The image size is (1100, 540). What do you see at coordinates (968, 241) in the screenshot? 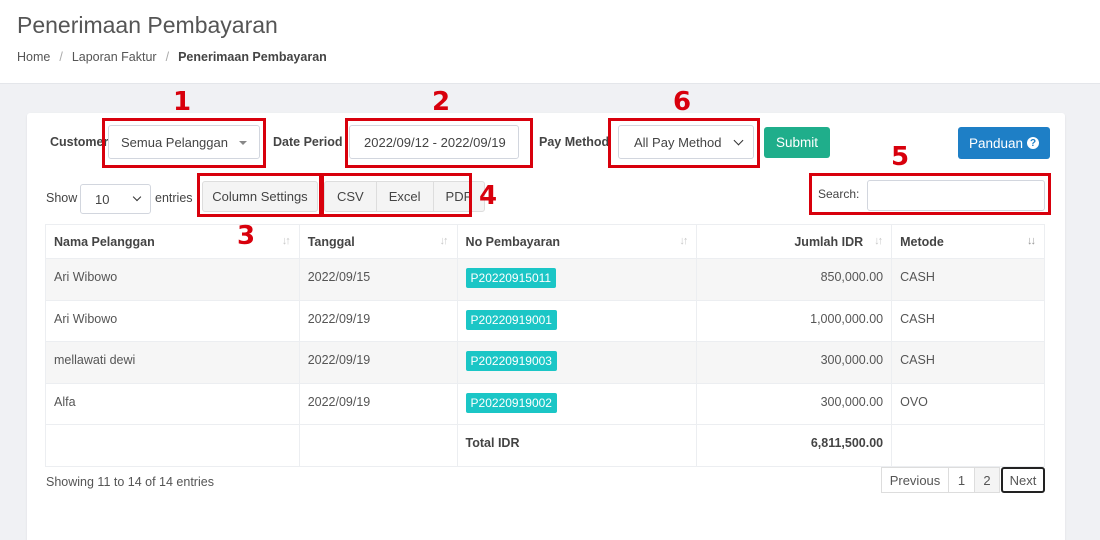
I see `column-header-metode: Metode ↓↓` at bounding box center [968, 241].